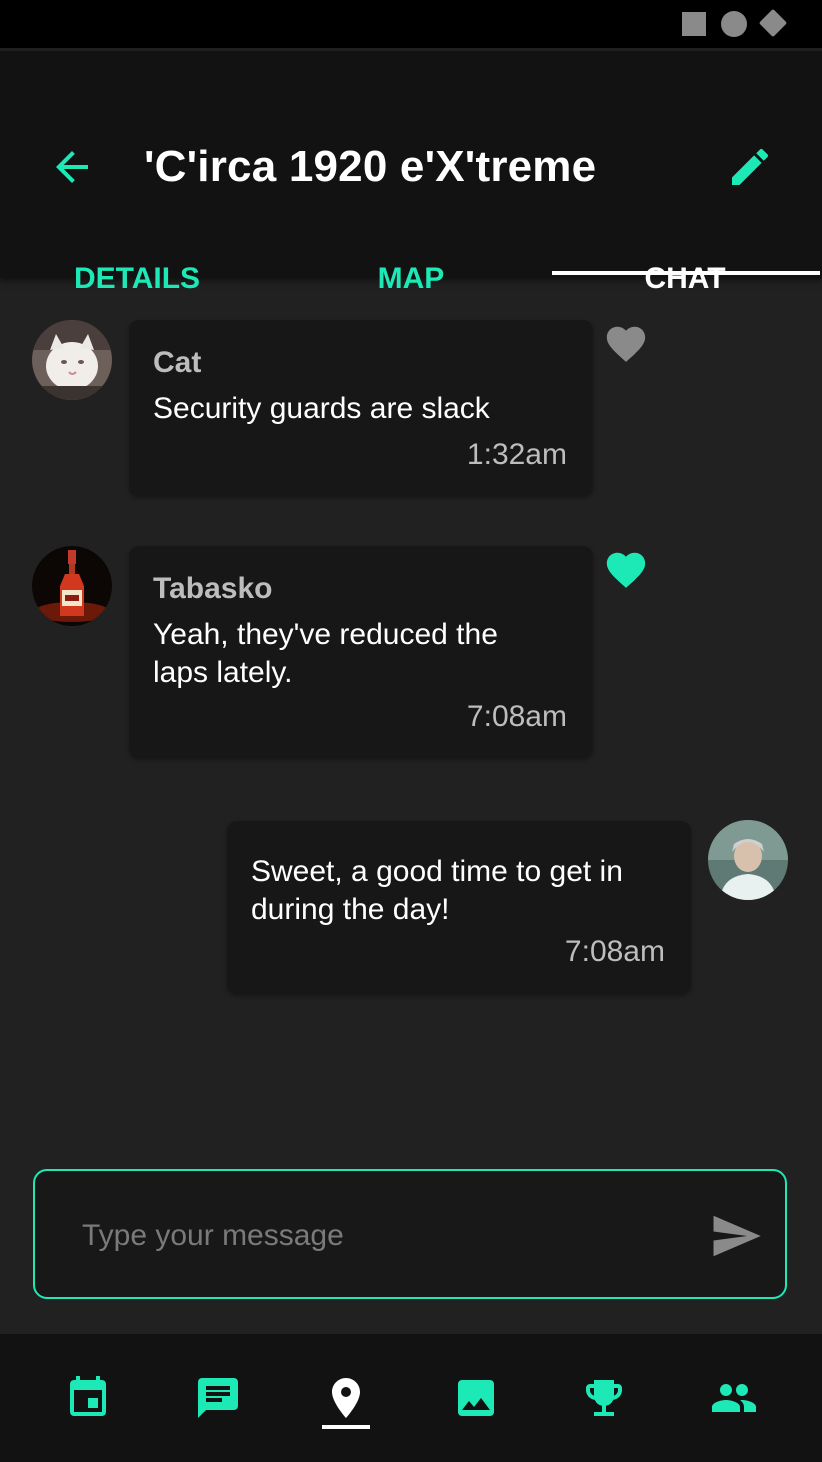 The image size is (822, 1462). Describe the element at coordinates (213, 588) in the screenshot. I see `sender-name: Tabasko` at that location.